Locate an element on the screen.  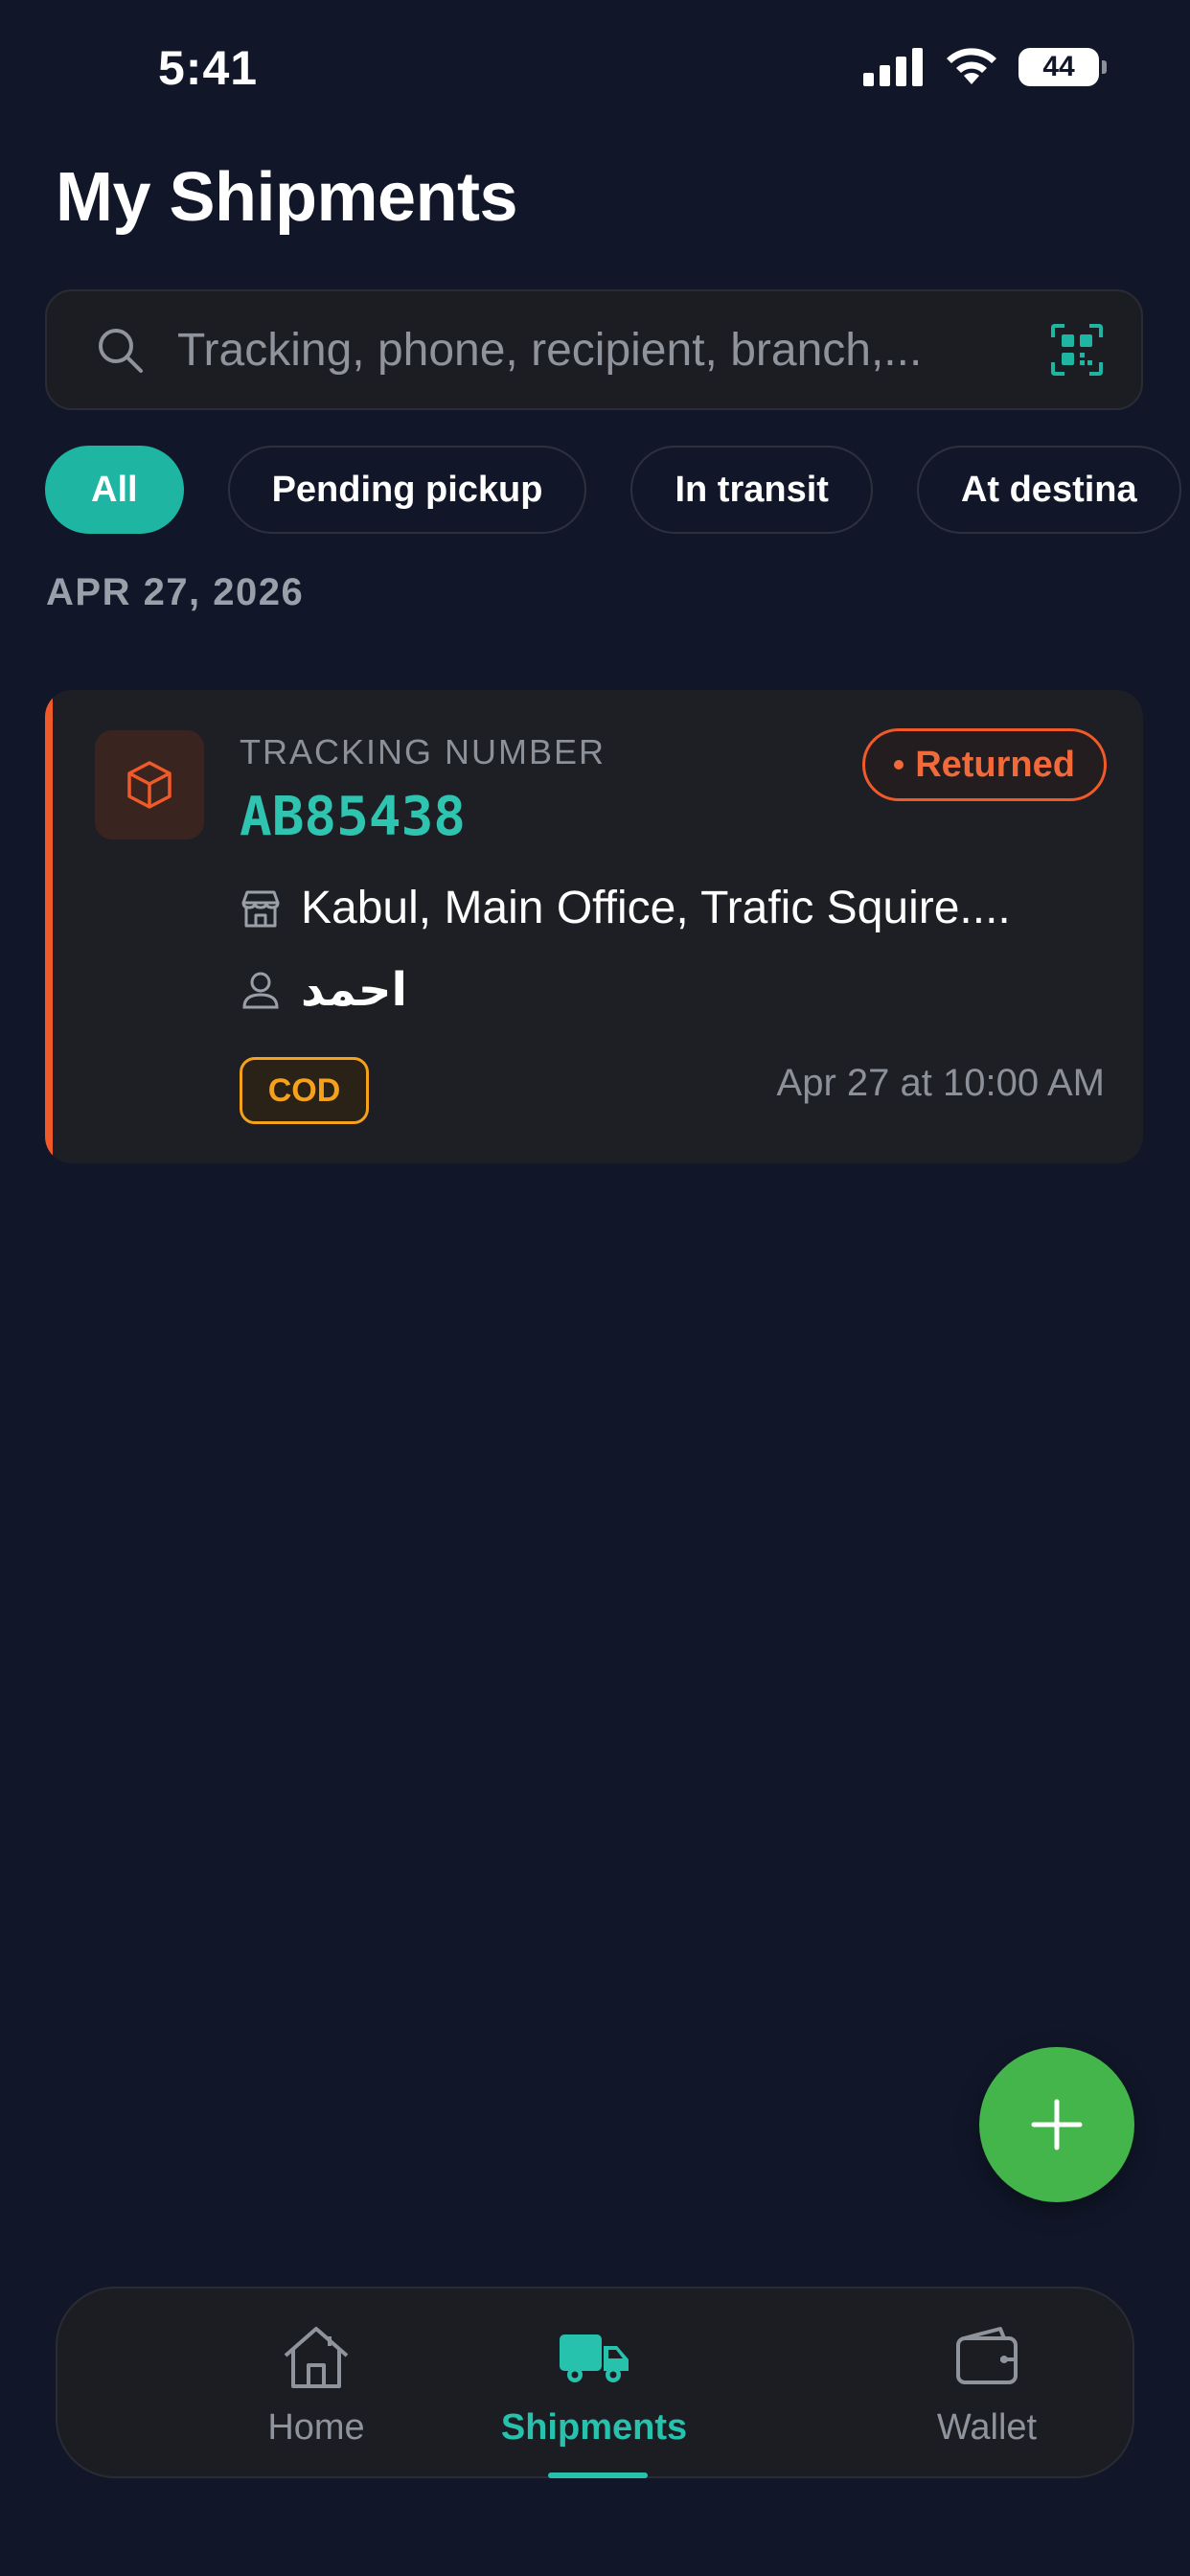
nav-label-wallet: Wallet is located at coordinates (987, 2427).